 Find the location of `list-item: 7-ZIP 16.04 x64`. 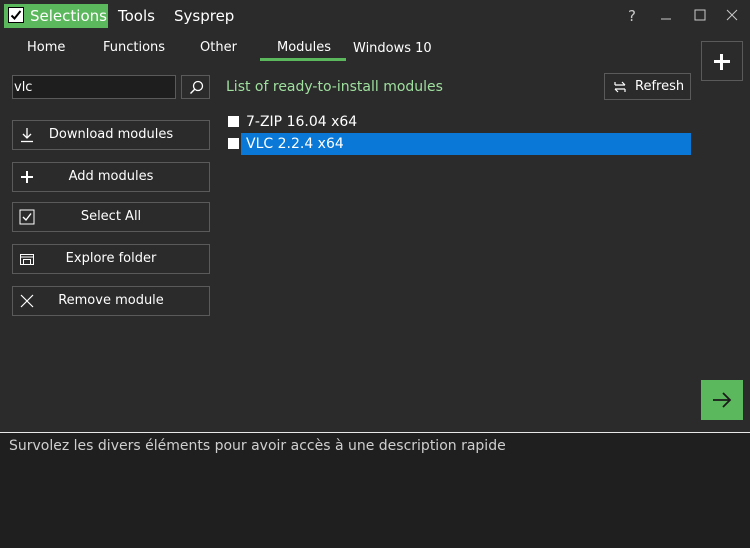

list-item: 7-ZIP 16.04 x64 is located at coordinates (458, 122).